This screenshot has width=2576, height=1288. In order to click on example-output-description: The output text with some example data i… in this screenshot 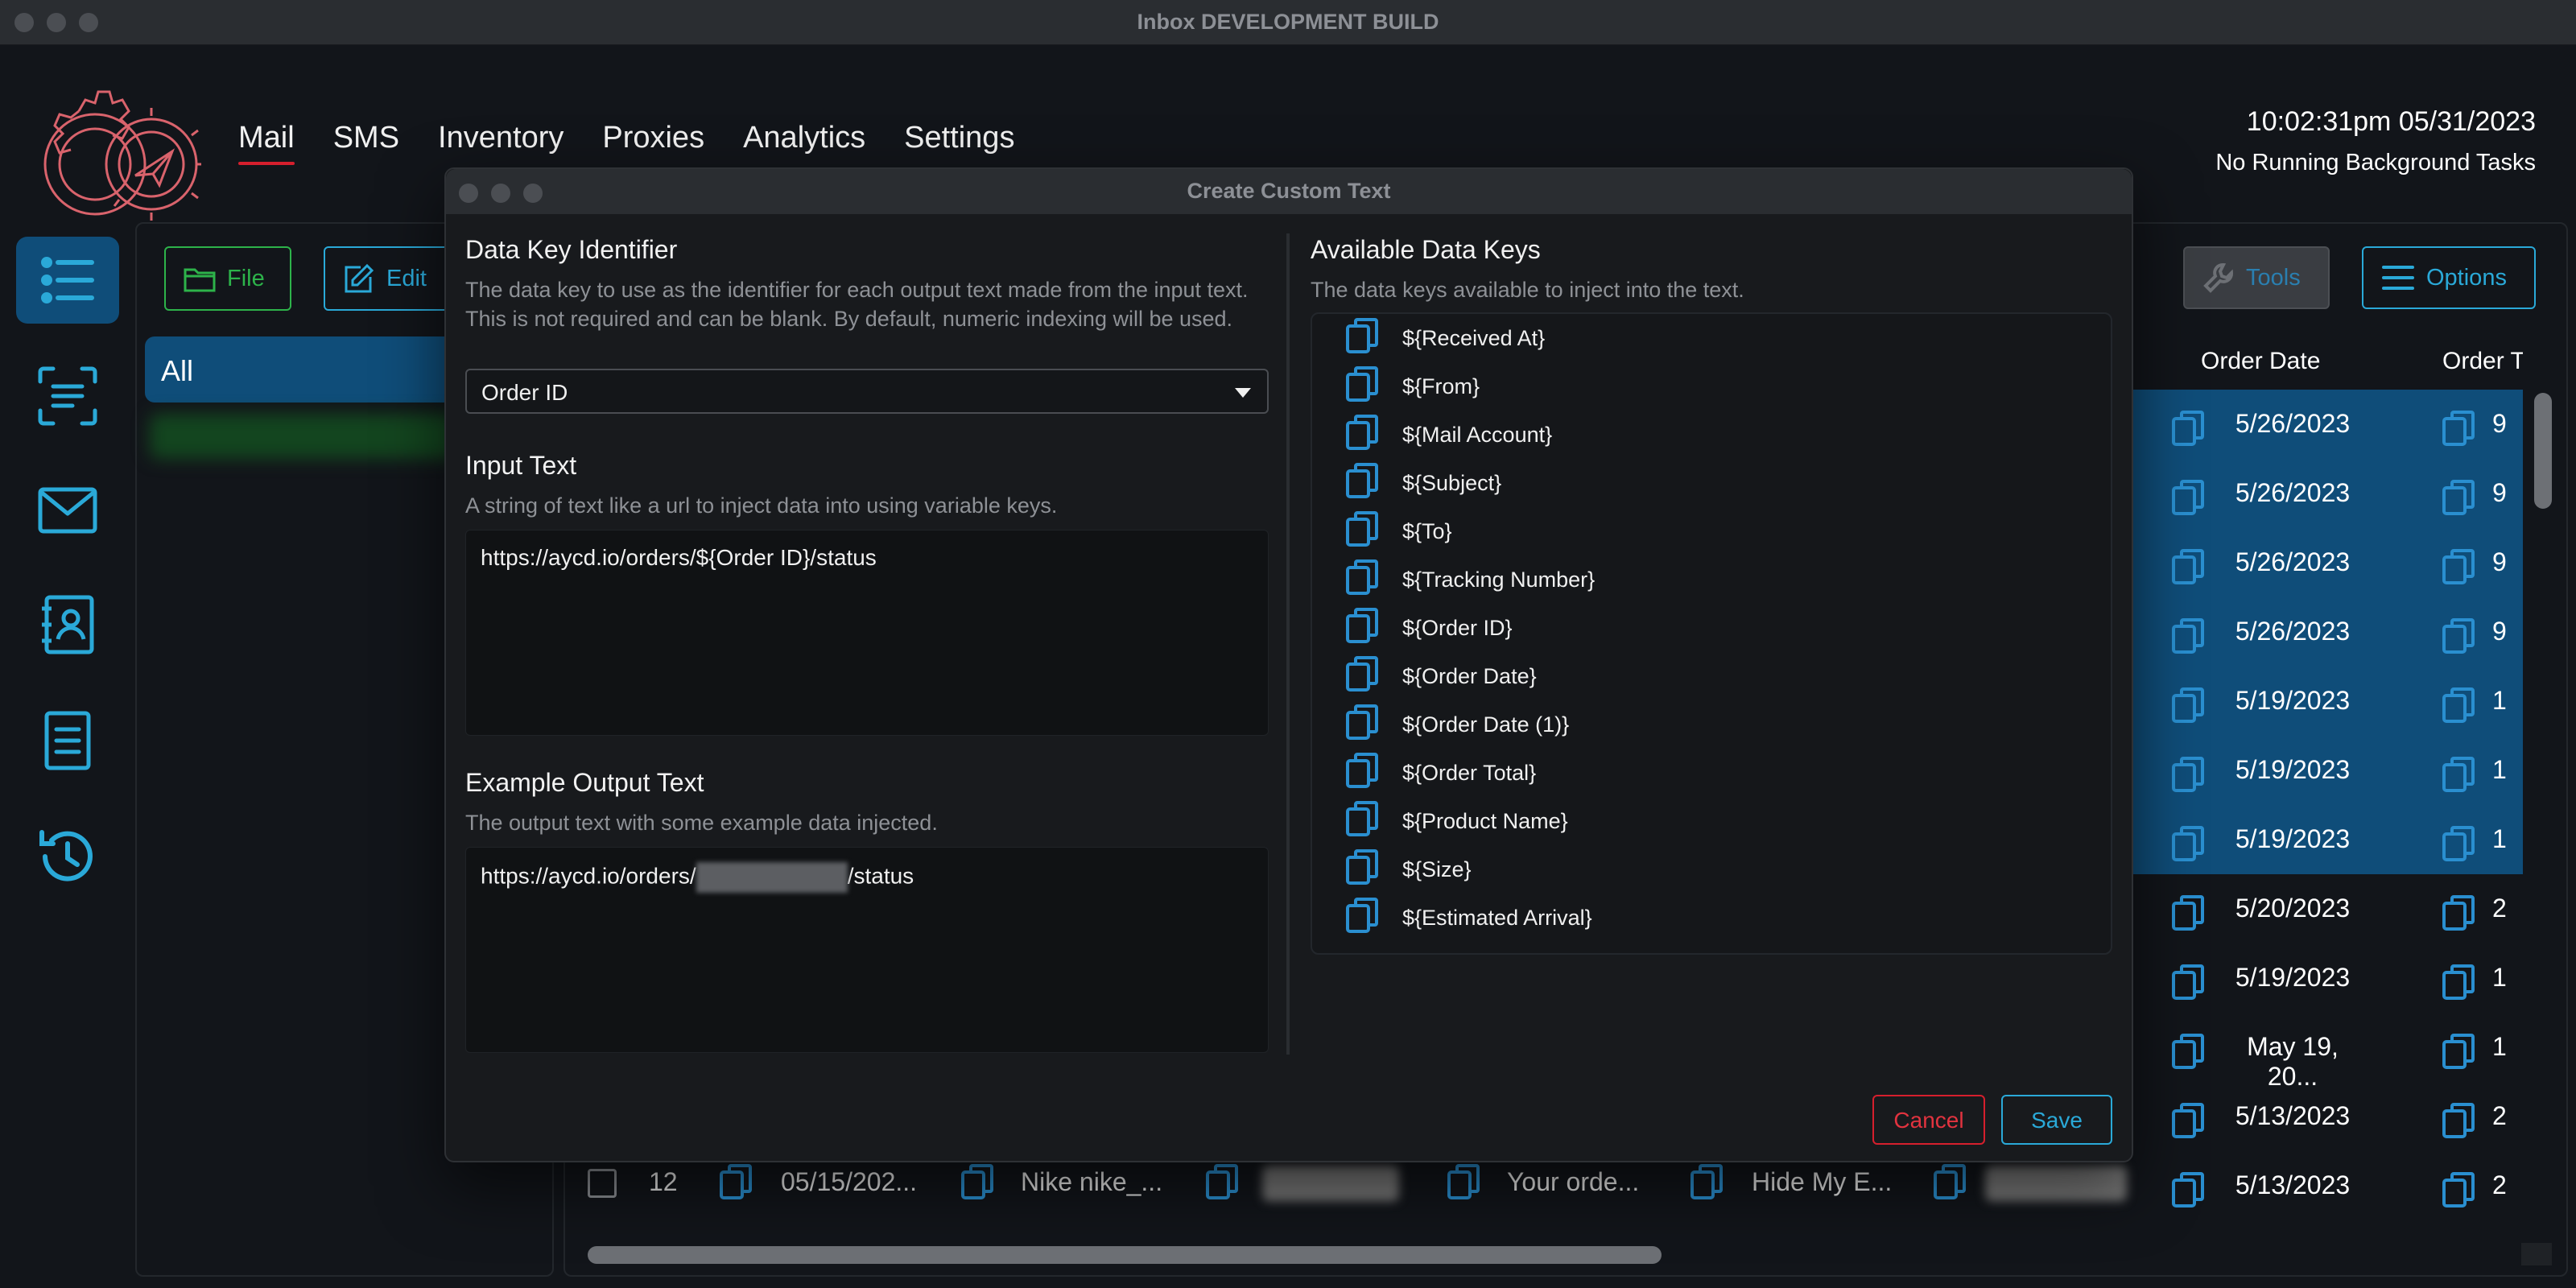, I will do `click(701, 823)`.